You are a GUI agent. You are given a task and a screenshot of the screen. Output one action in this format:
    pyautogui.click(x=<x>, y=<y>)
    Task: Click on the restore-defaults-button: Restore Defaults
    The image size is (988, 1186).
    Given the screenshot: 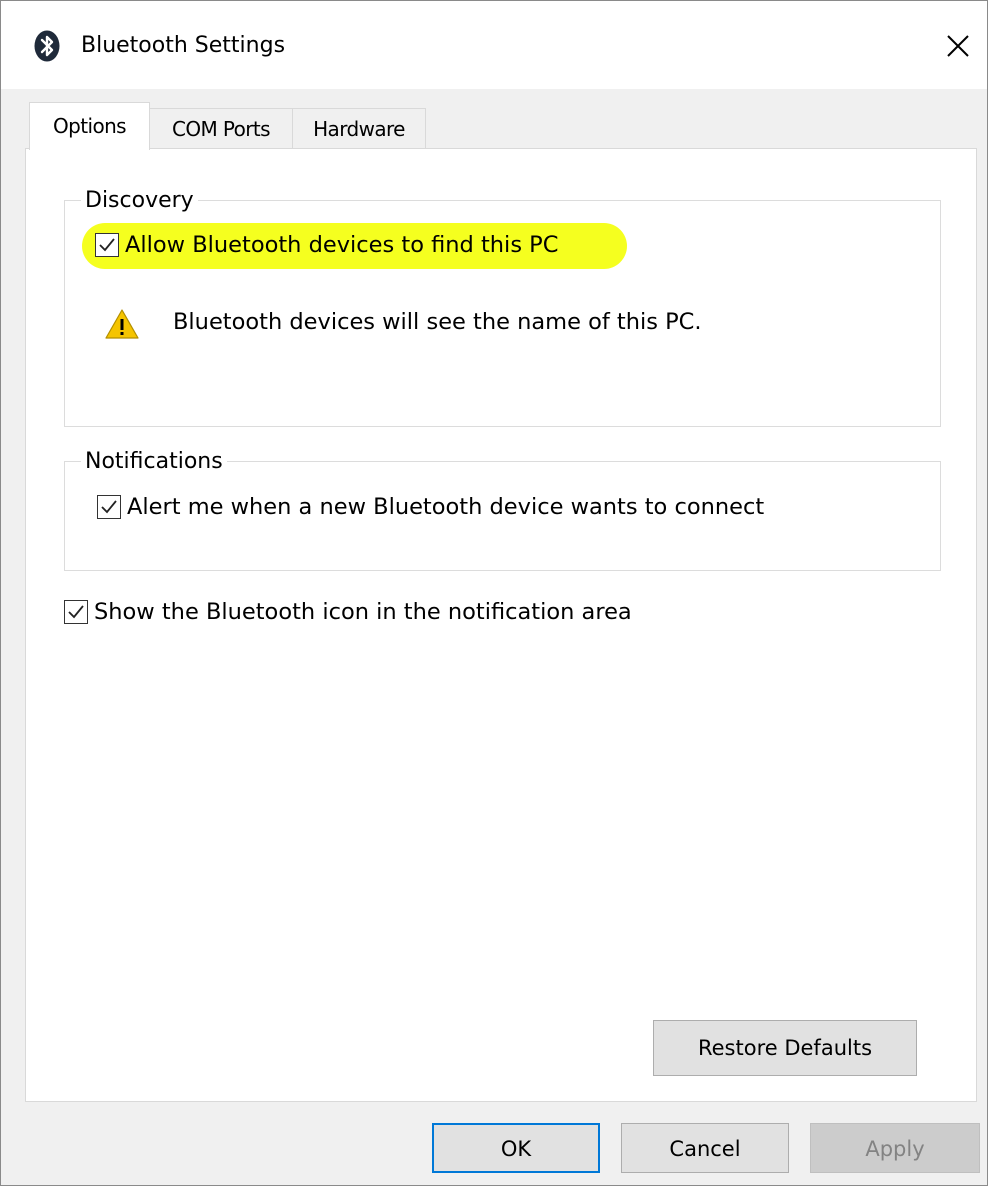 What is the action you would take?
    pyautogui.click(x=785, y=1048)
    